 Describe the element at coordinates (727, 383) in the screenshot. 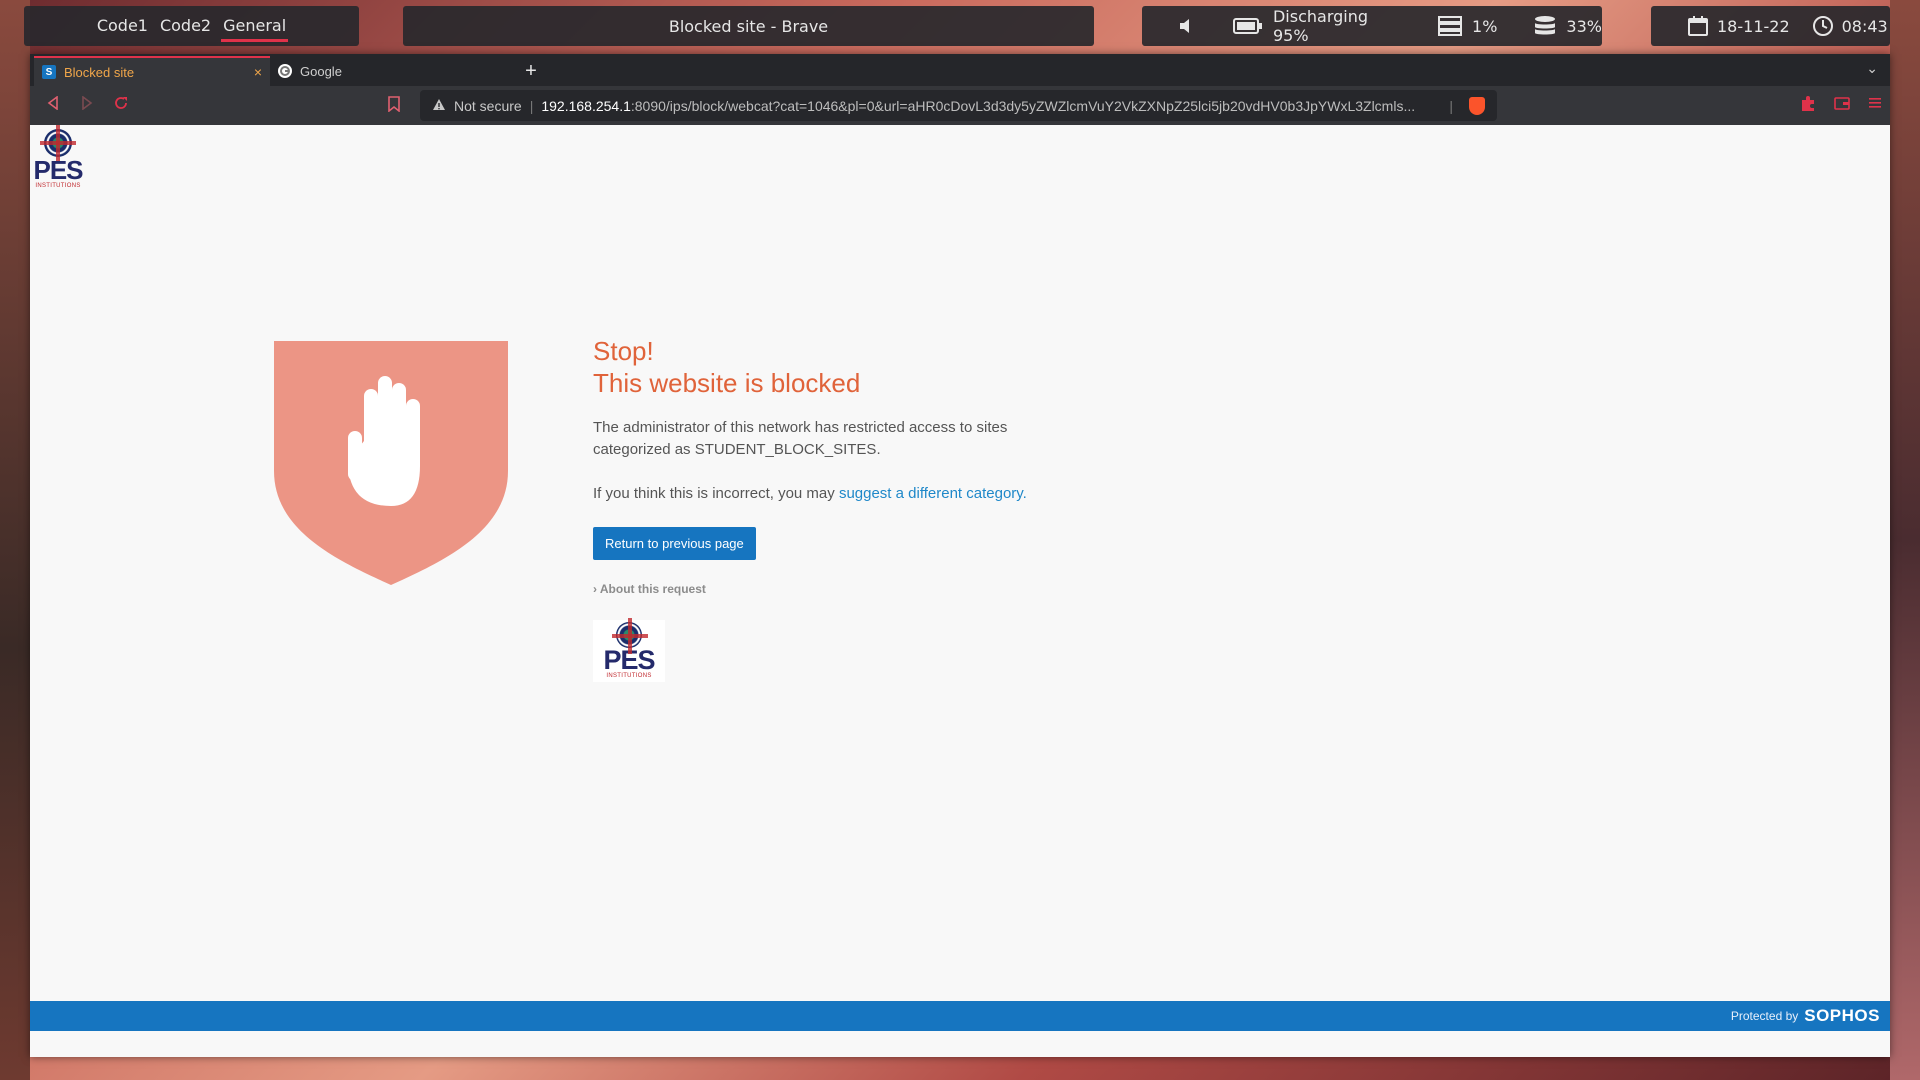

I see `blocked-heading: This website is blocked` at that location.